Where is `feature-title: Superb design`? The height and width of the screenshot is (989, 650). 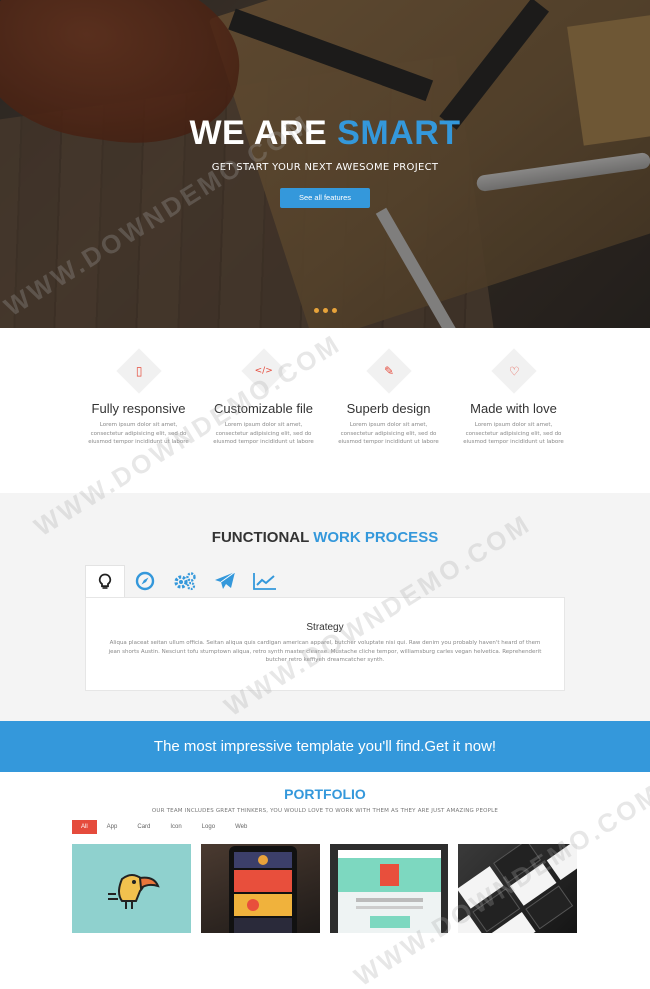 feature-title: Superb design is located at coordinates (388, 408).